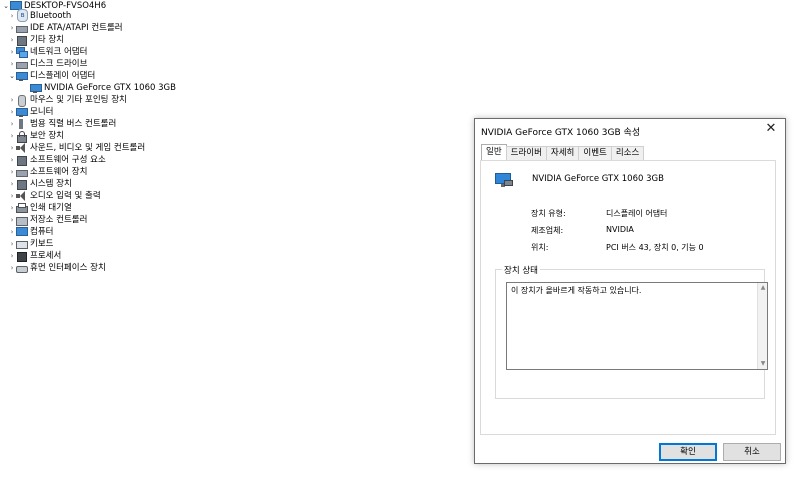  What do you see at coordinates (59, 64) in the screenshot?
I see `tree-item-label: 디스크 드라이브` at bounding box center [59, 64].